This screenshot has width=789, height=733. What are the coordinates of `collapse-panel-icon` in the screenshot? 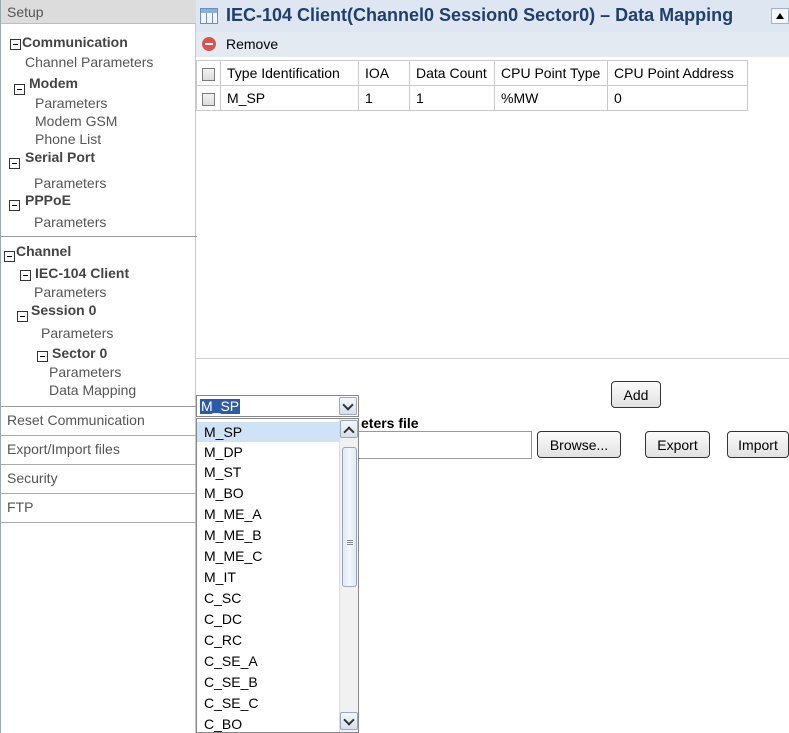 It's located at (780, 16).